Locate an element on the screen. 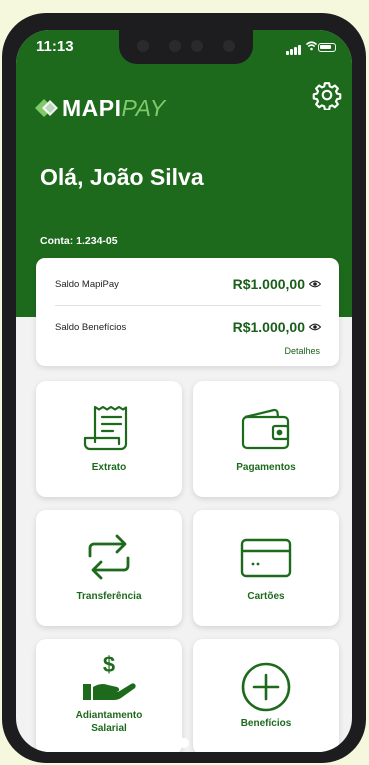 The height and width of the screenshot is (765, 369). tile-extrato: Extrato is located at coordinates (109, 439).